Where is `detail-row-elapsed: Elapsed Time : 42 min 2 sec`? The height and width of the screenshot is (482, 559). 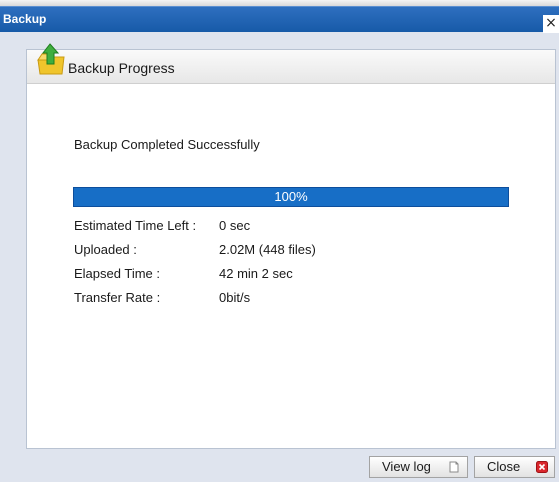 detail-row-elapsed: Elapsed Time : 42 min 2 sec is located at coordinates (224, 275).